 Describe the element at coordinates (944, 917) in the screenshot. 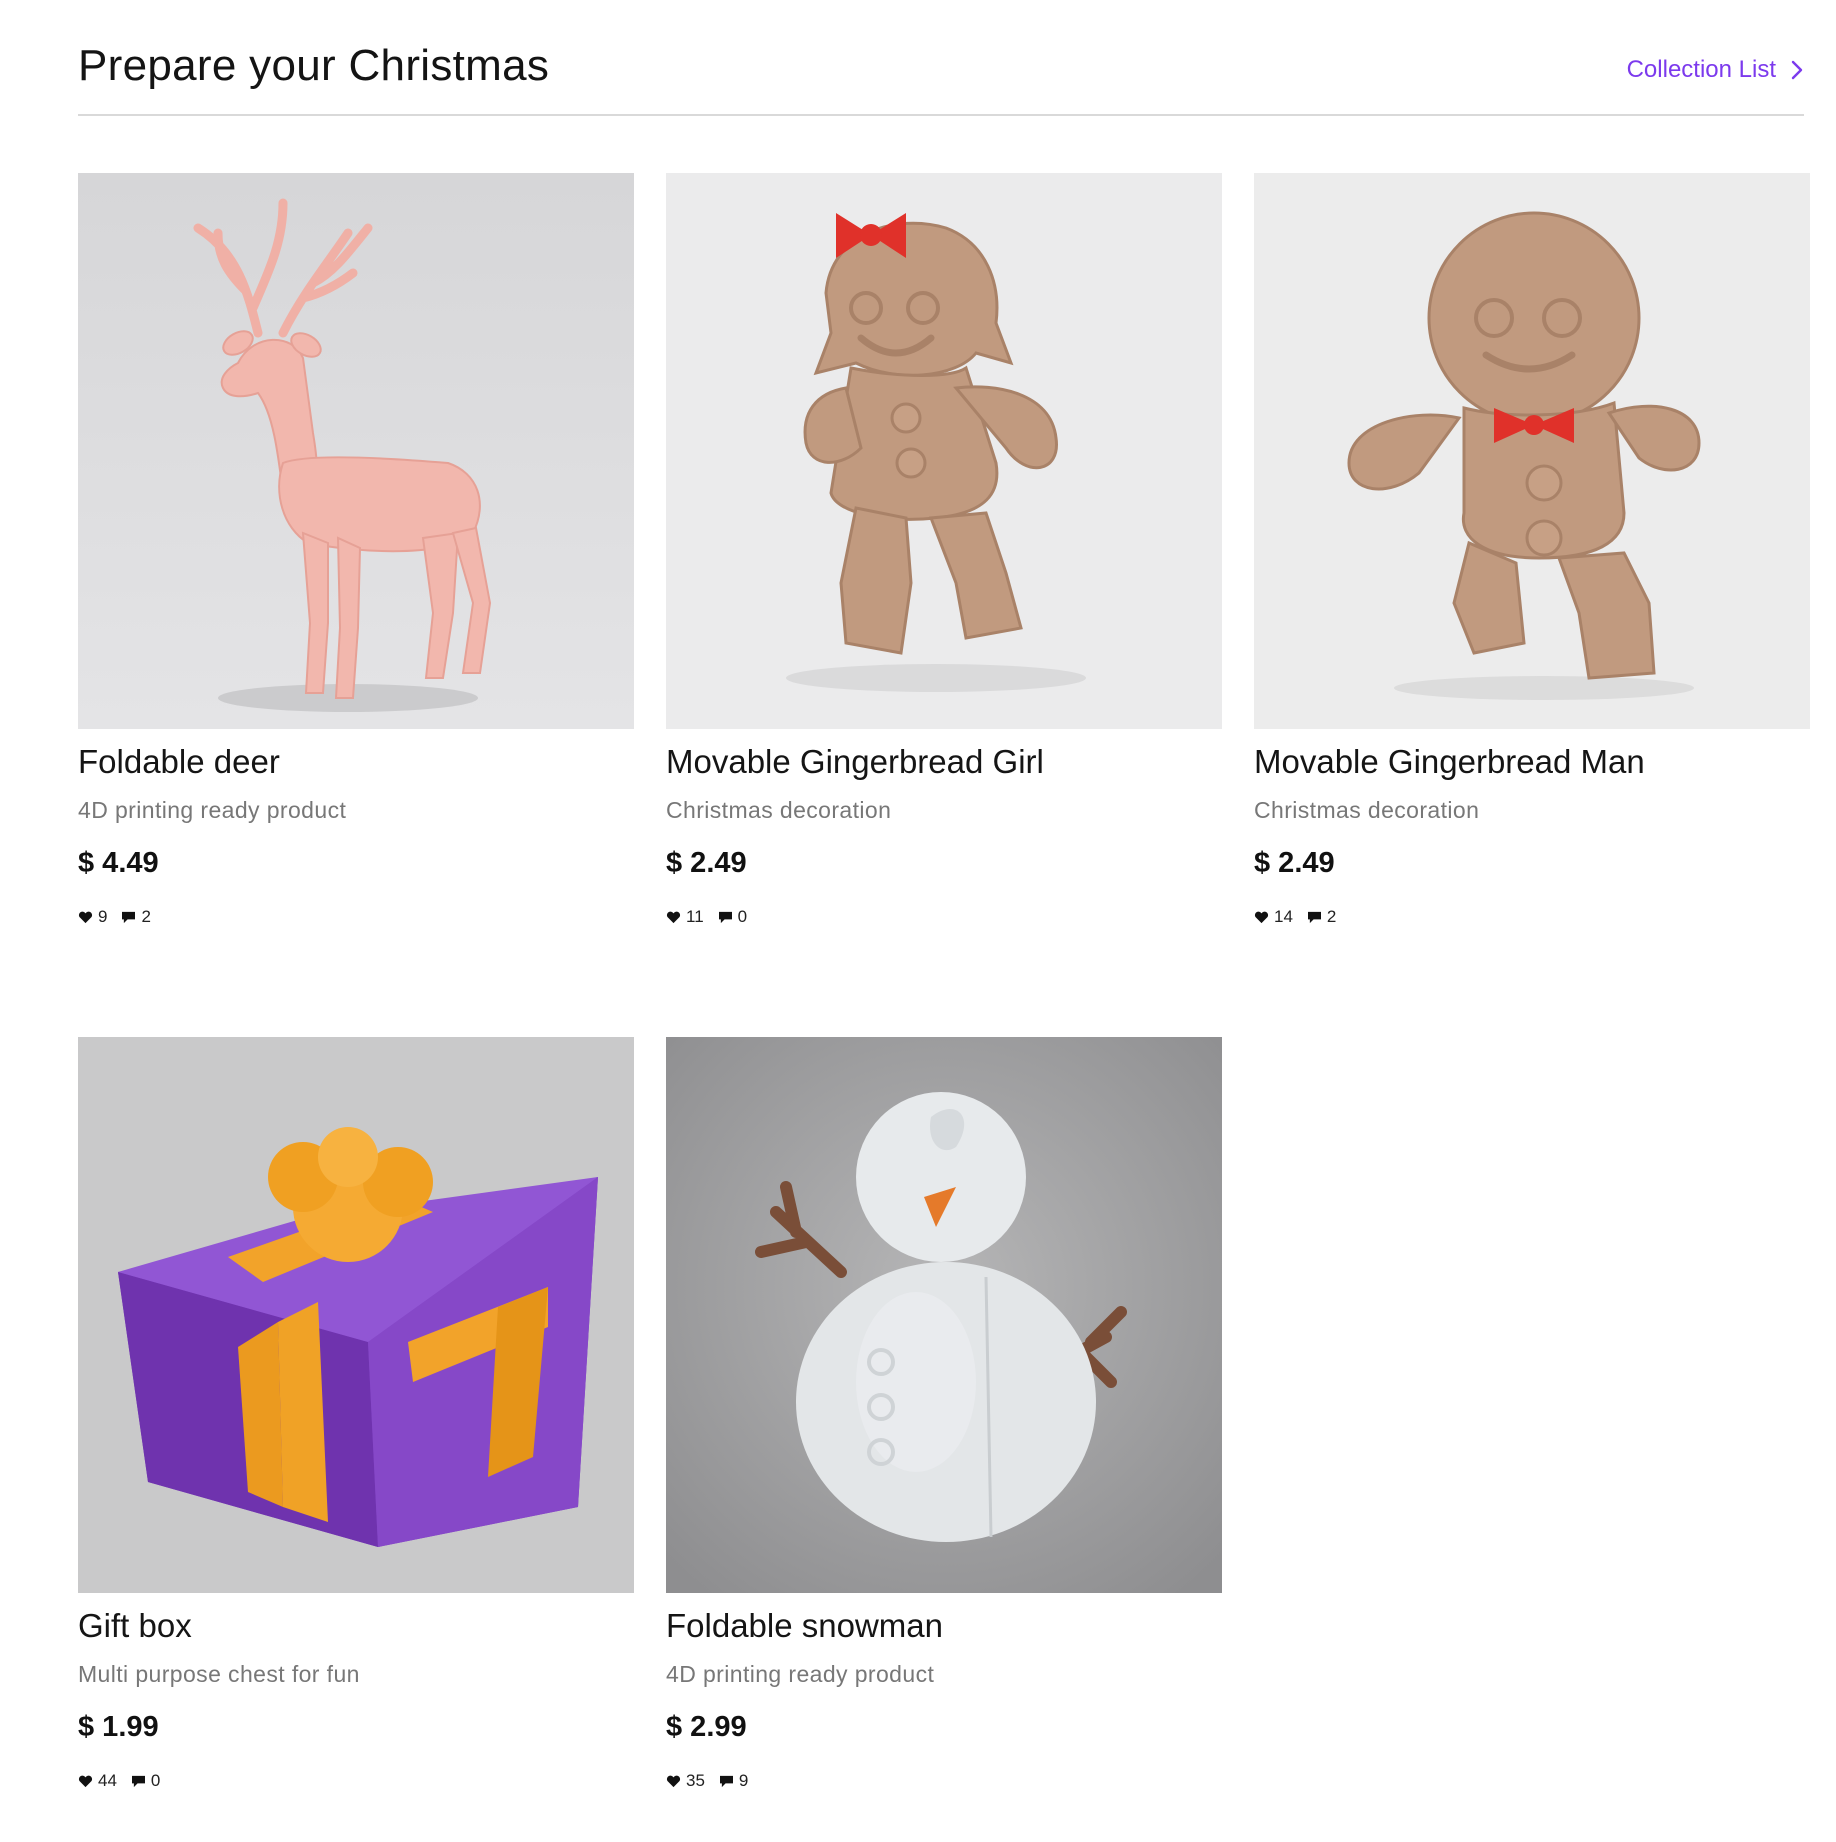

I see `product-stats: 11 0` at that location.